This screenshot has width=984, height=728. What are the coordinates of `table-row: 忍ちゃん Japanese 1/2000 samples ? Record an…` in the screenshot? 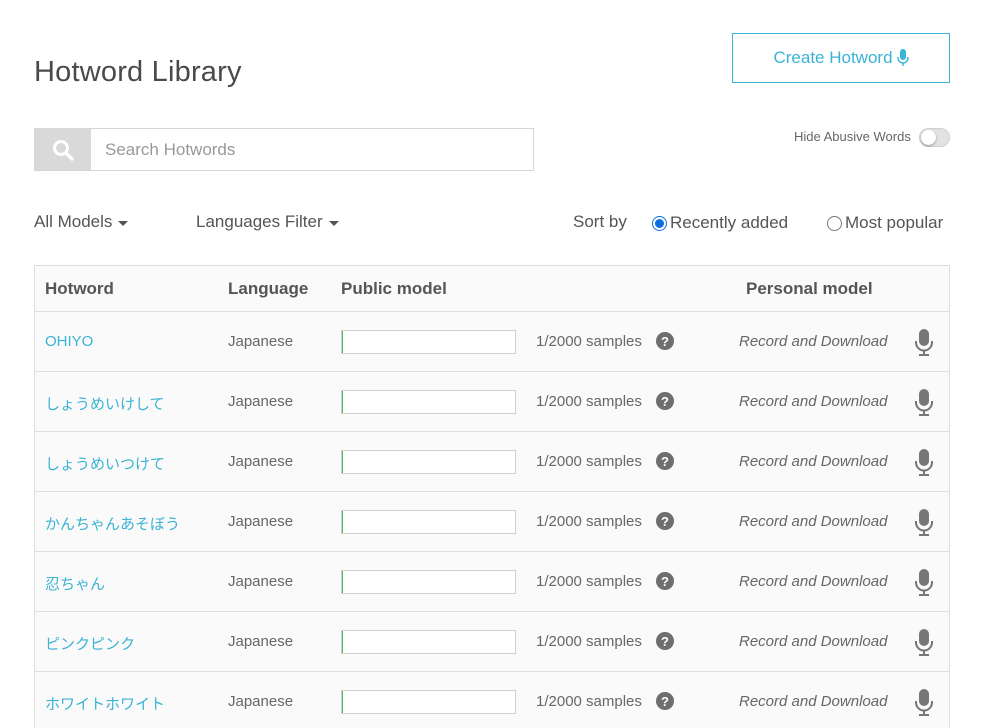 It's located at (492, 582).